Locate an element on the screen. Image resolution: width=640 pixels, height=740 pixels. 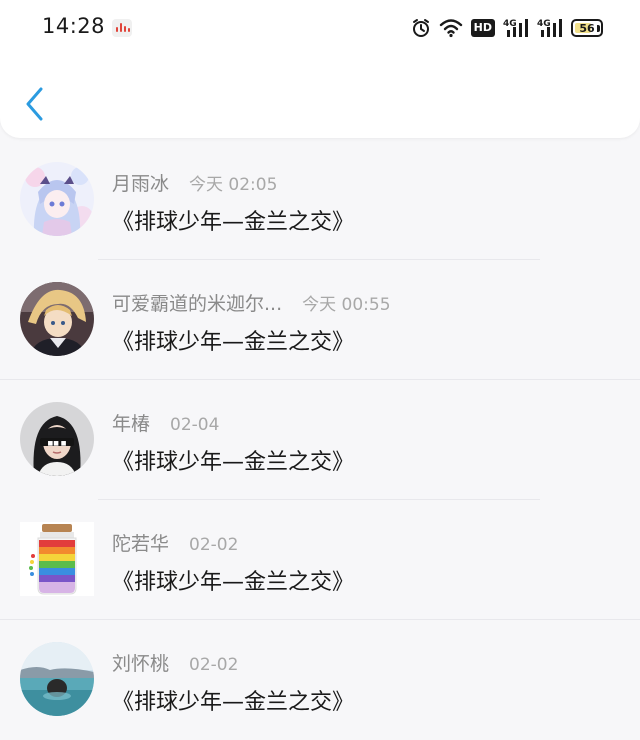
battery-icon: 56 is located at coordinates (587, 28).